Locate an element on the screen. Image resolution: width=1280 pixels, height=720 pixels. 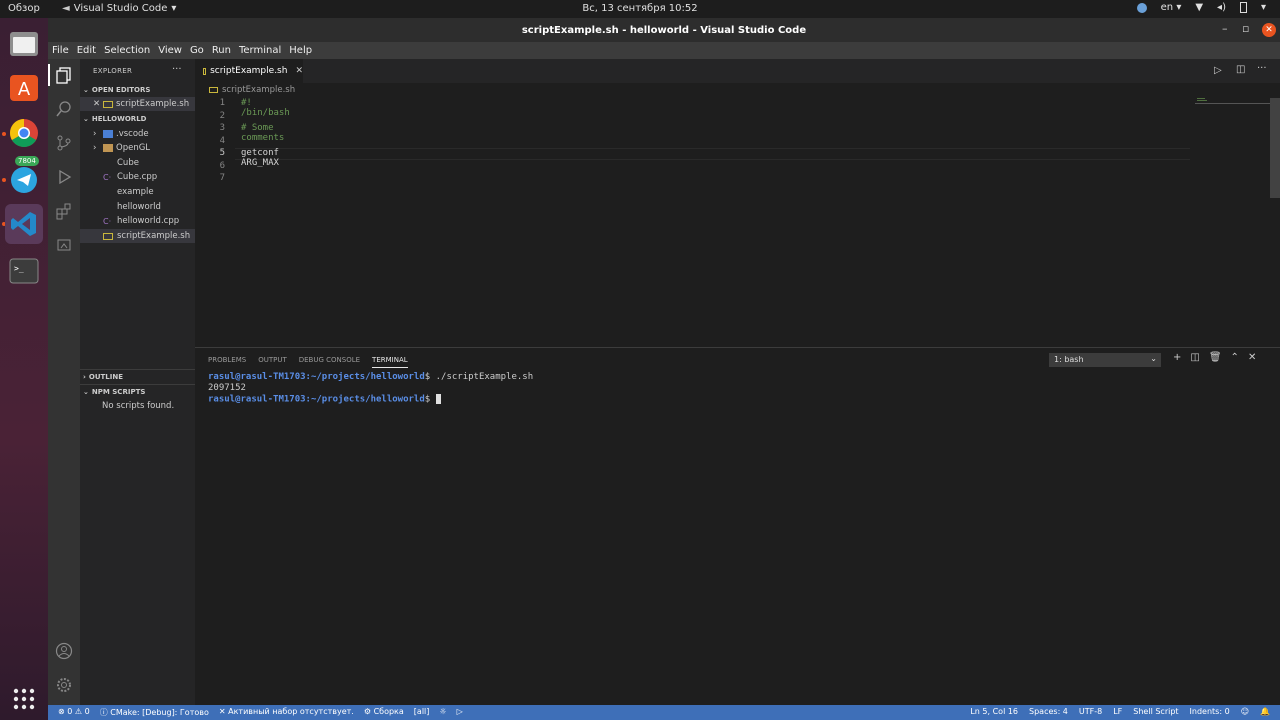
indentation-status: Spaces: 4 is located at coordinates (1048, 711).